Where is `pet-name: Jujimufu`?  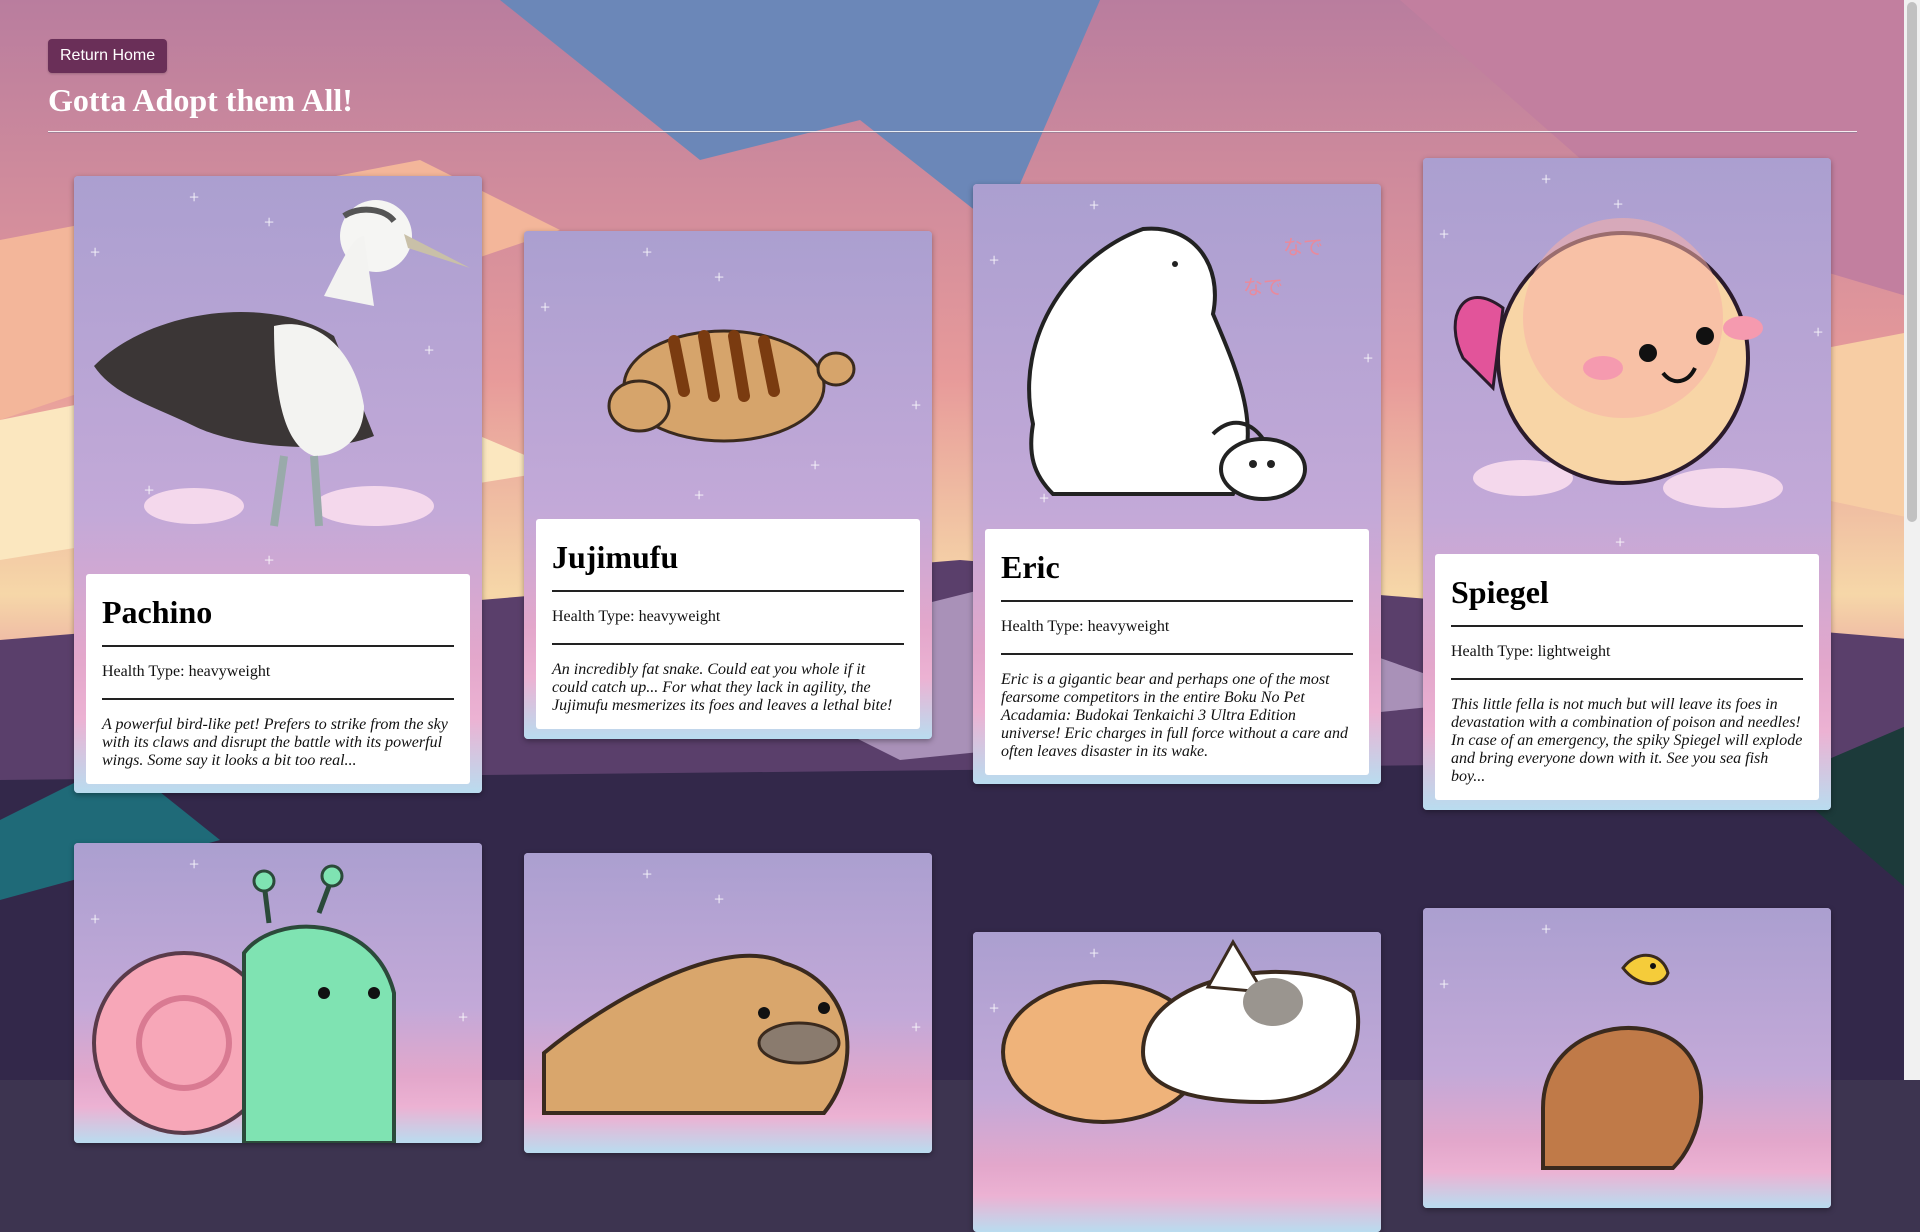
pet-name: Jujimufu is located at coordinates (728, 555).